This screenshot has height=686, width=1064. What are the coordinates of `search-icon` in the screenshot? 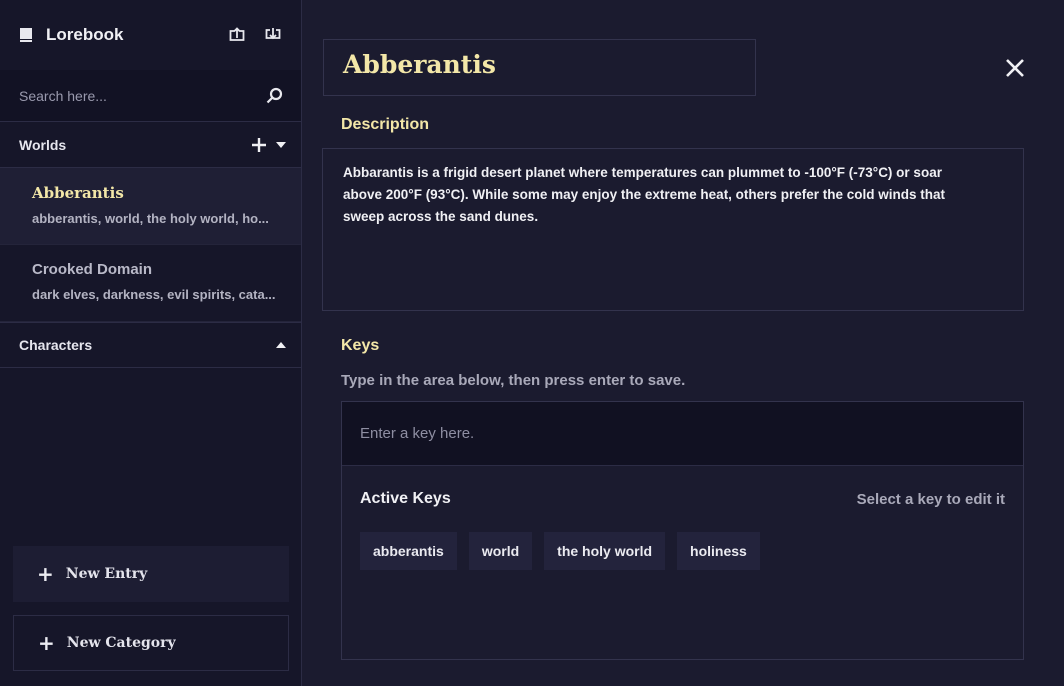 It's located at (274, 95).